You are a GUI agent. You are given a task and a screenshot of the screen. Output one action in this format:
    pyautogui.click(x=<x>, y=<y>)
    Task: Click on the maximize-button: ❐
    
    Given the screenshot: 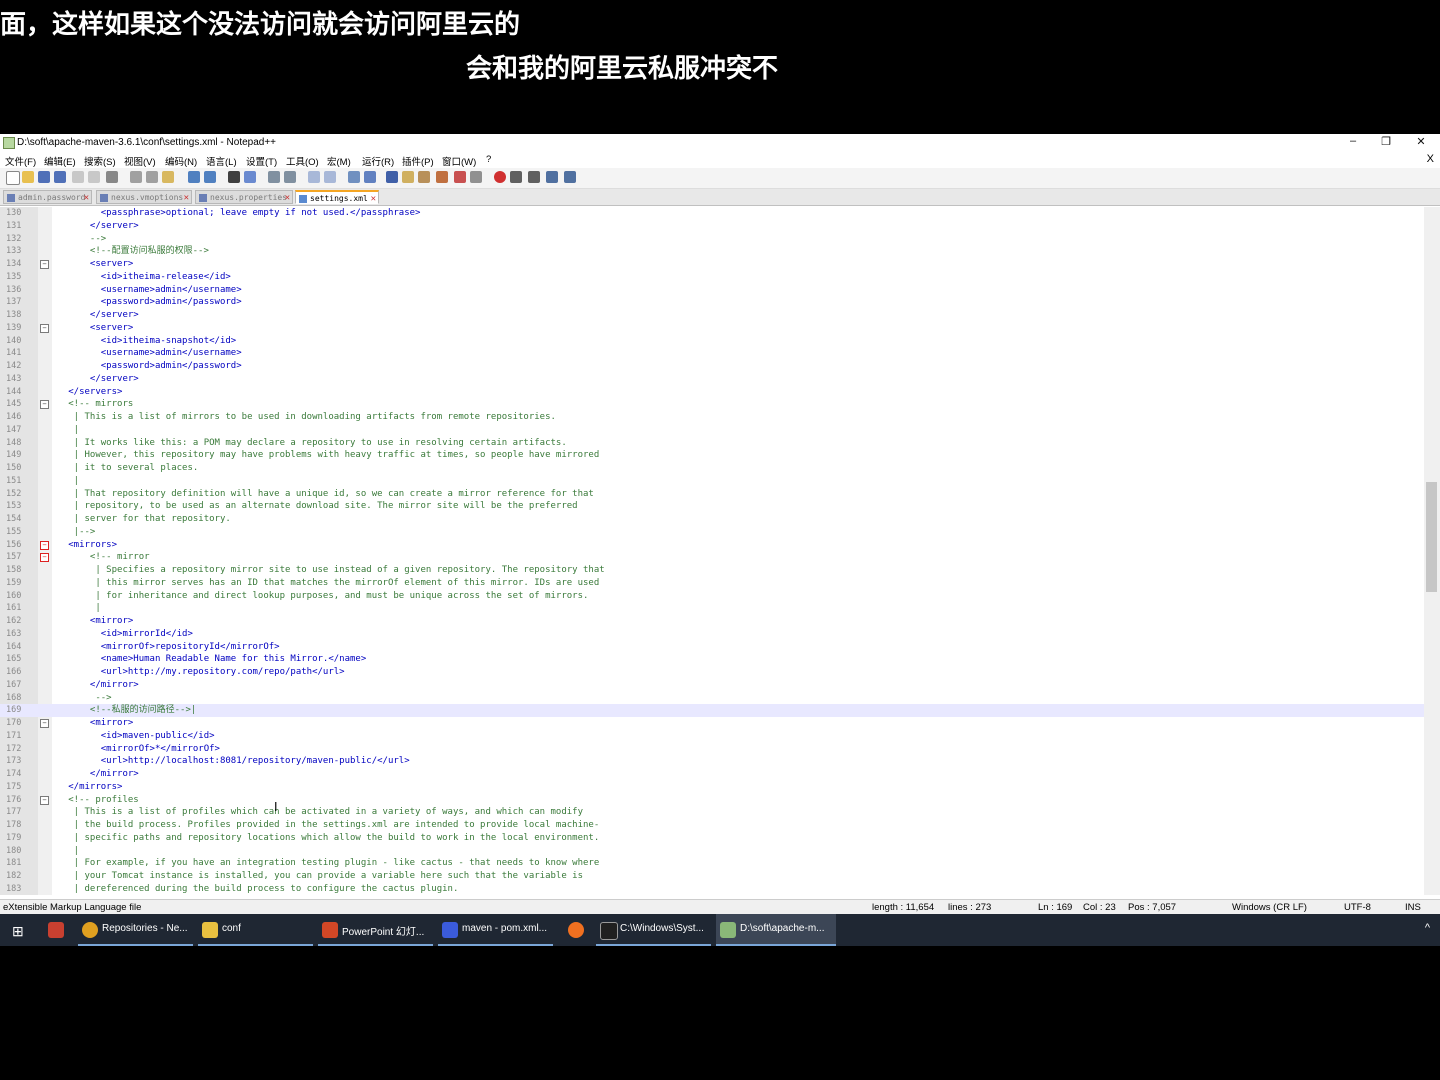 What is the action you would take?
    pyautogui.click(x=1386, y=141)
    